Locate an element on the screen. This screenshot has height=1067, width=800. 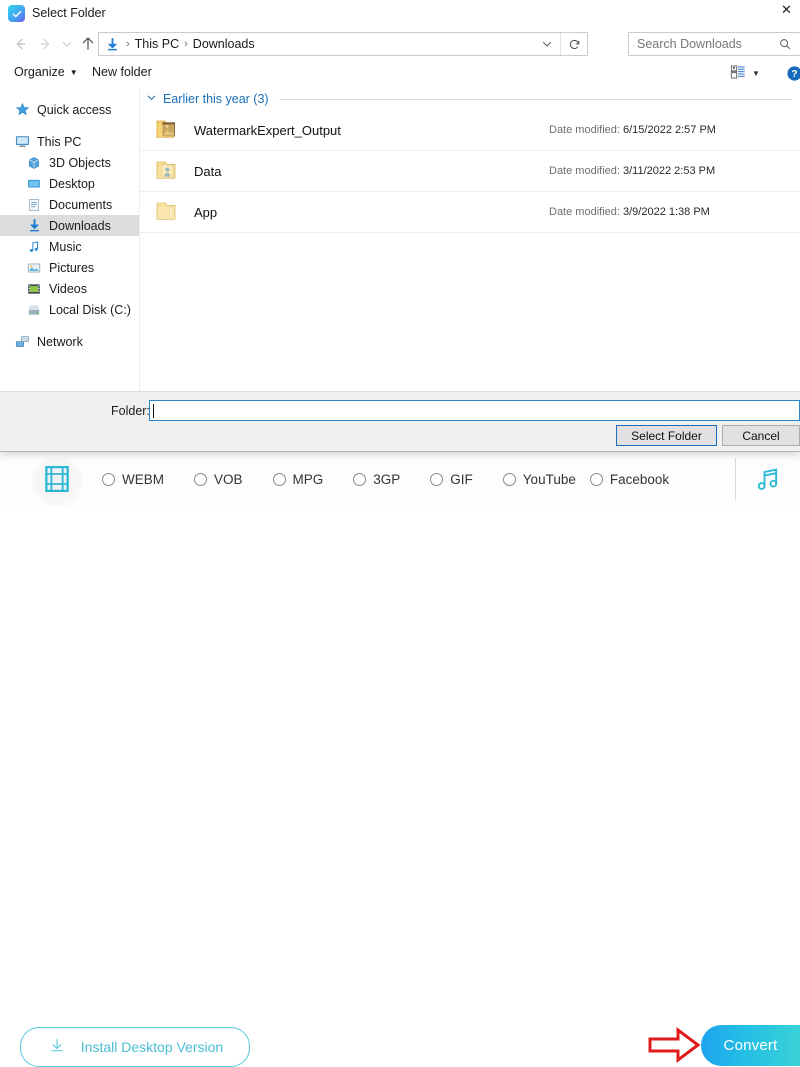
arrow-right-icon is located at coordinates (46, 44).